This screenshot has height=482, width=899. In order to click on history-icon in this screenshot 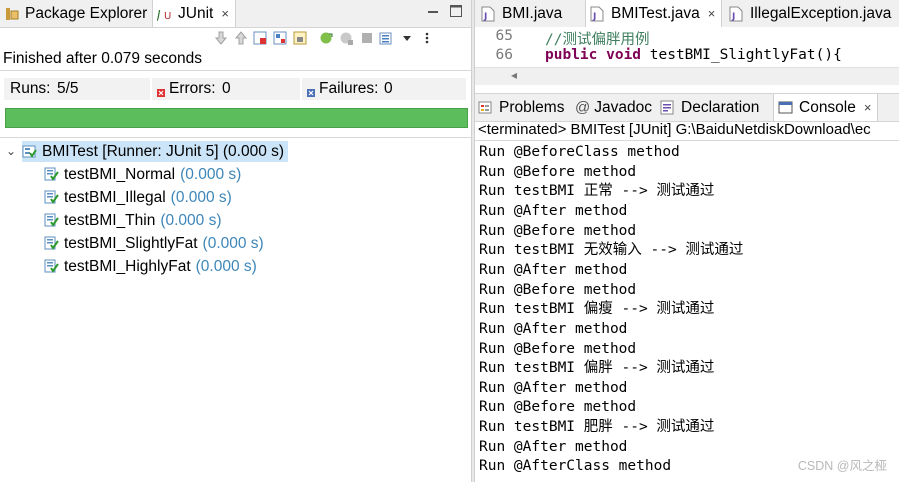, I will do `click(386, 38)`.